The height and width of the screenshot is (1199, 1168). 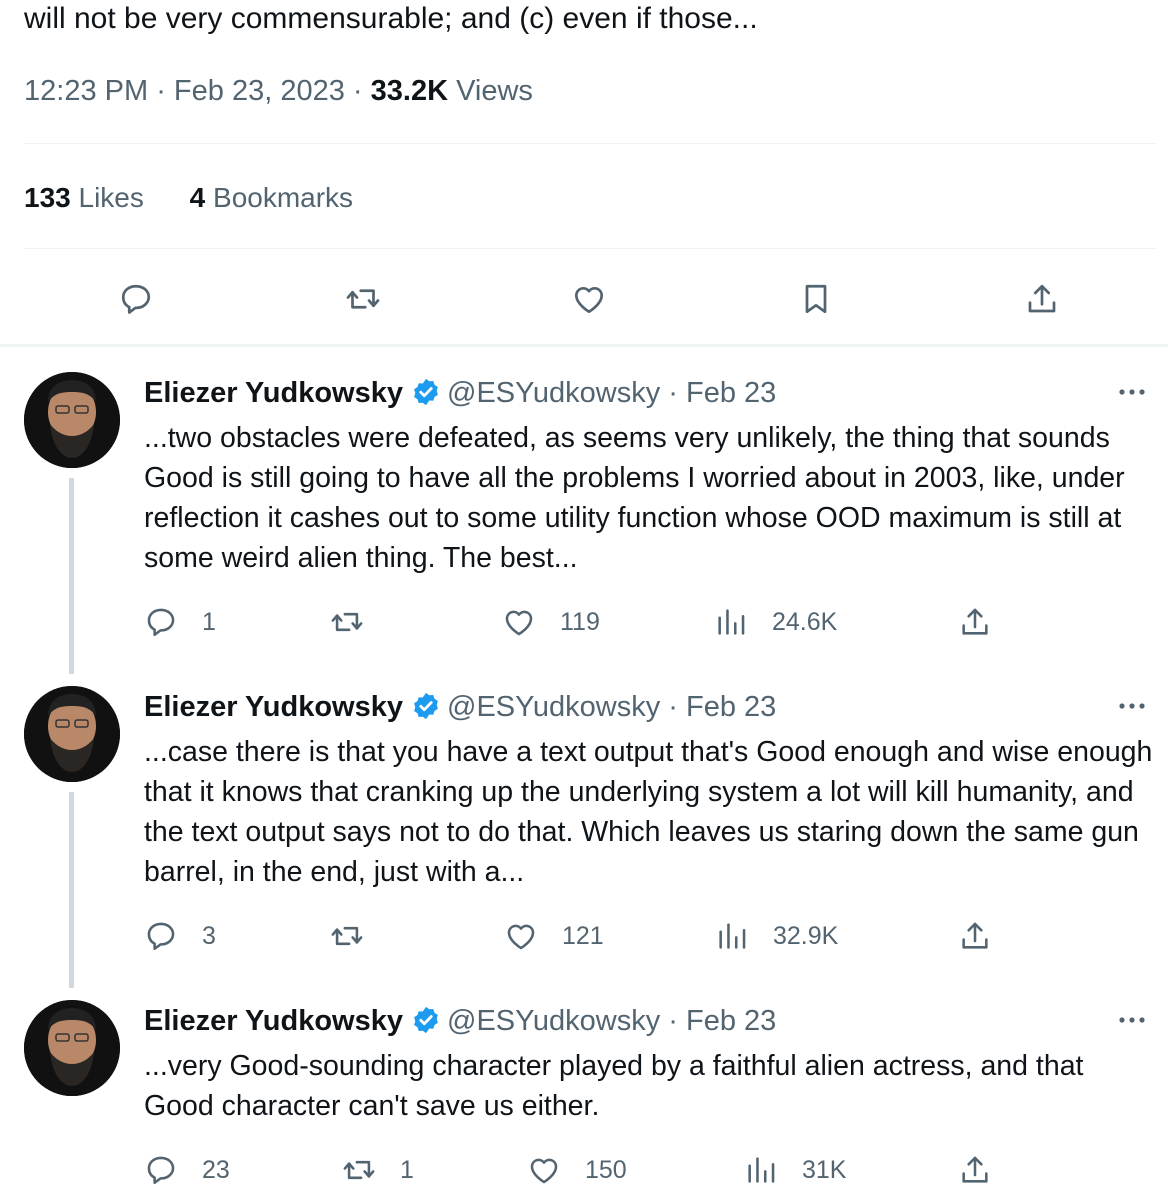 I want to click on reply-button: 3, so click(x=180, y=936).